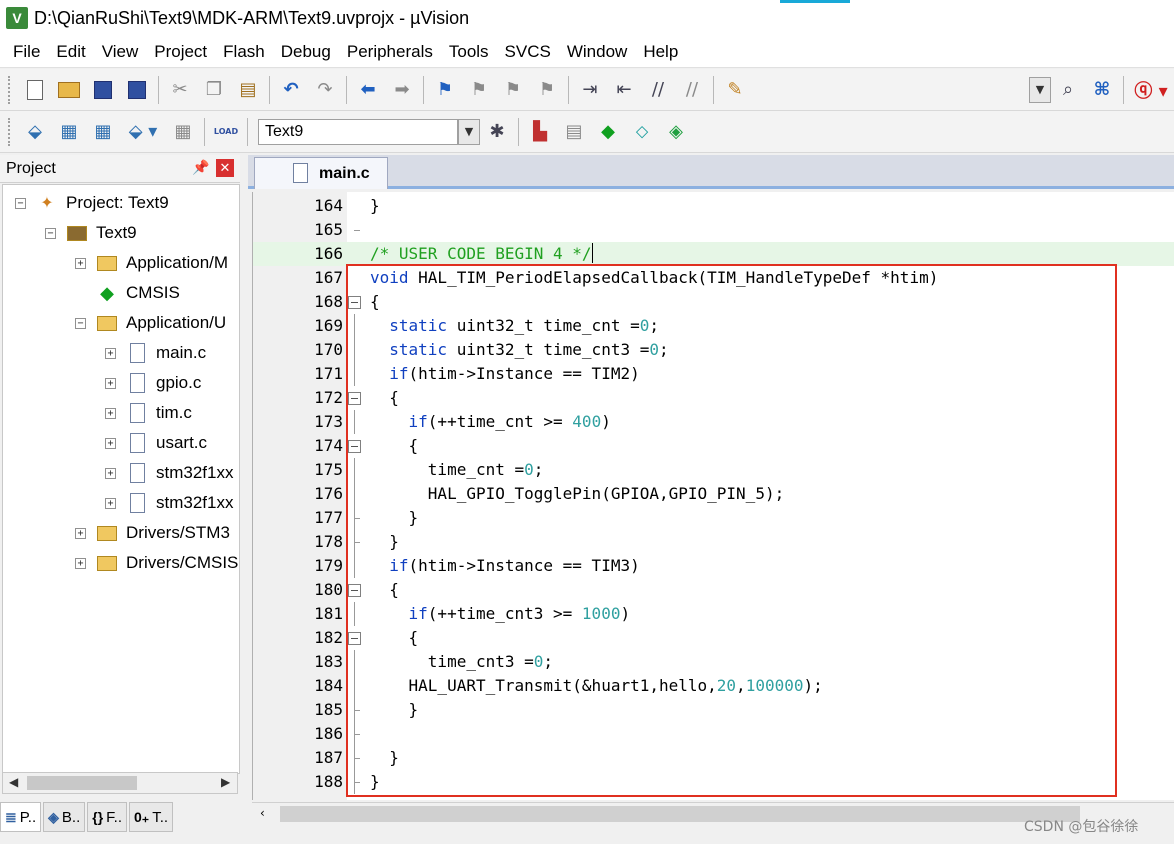 This screenshot has height=844, width=1174. Describe the element at coordinates (120, 783) in the screenshot. I see `project-horizontal-scrollbar: ◀ ▶` at that location.